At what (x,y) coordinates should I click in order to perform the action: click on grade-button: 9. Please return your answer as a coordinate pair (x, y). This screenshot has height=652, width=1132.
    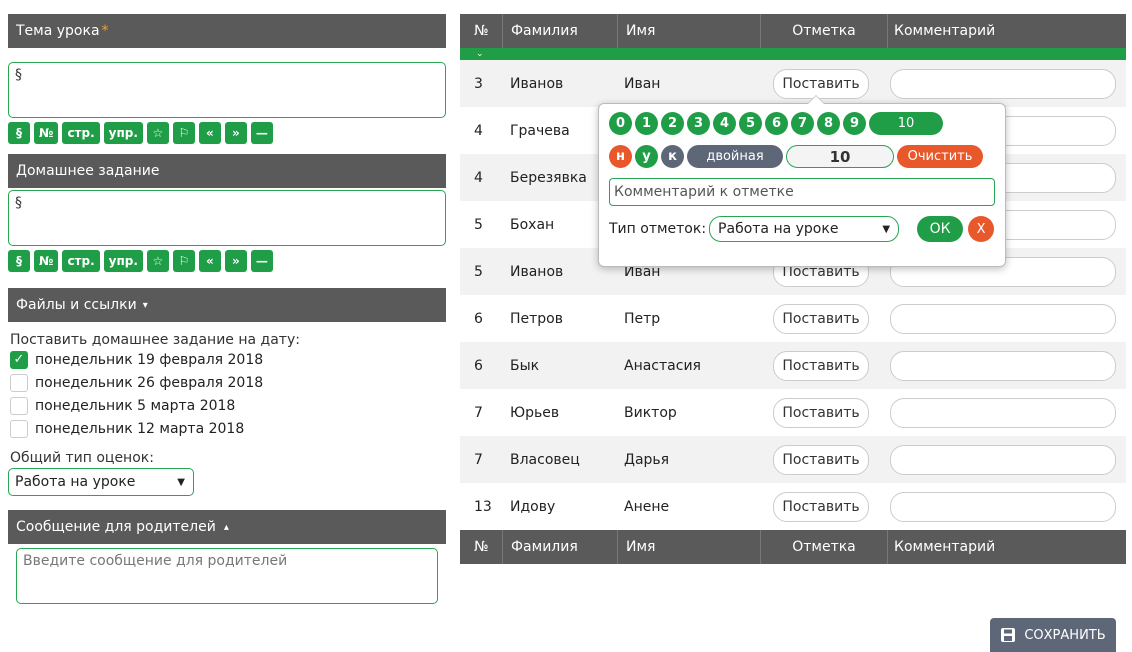
    Looking at the image, I should click on (854, 123).